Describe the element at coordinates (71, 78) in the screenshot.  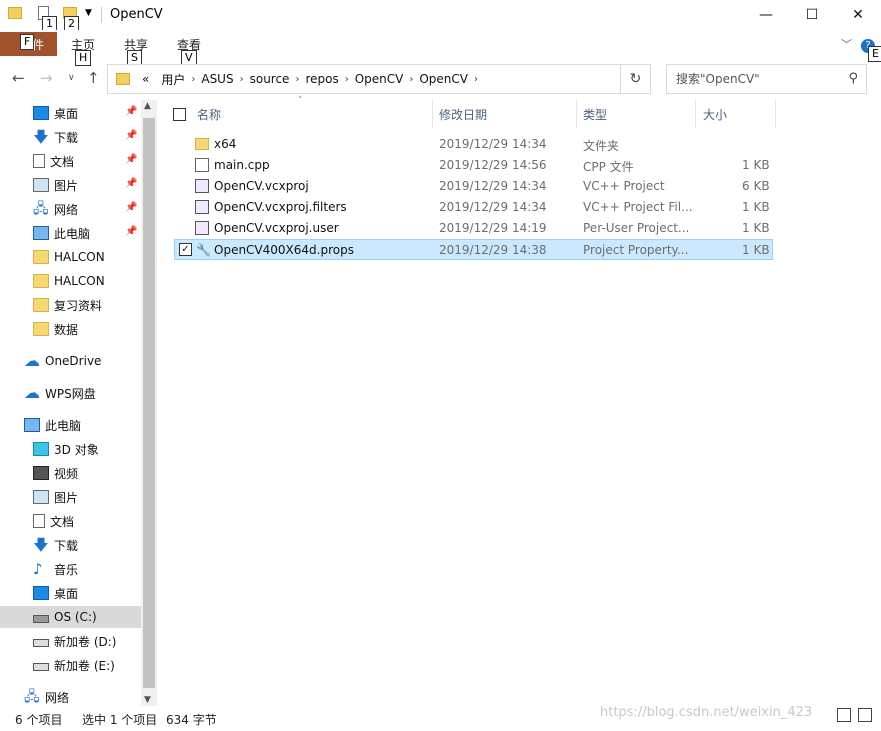
I see `recent-locations-chevron-icon: ∨` at that location.